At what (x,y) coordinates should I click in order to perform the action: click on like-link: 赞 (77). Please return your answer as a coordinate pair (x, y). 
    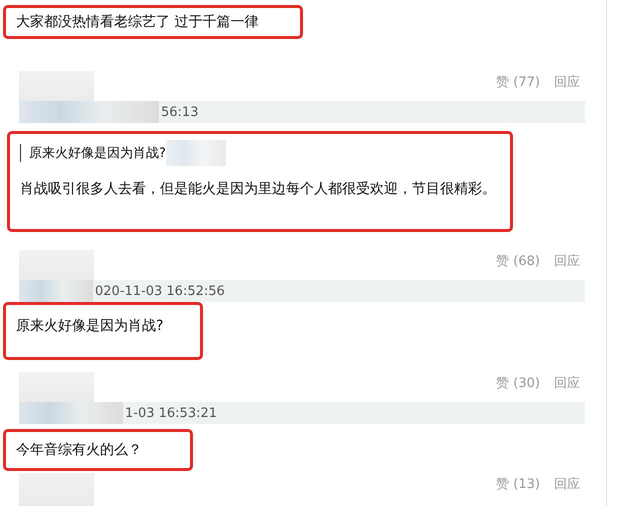
    Looking at the image, I should click on (518, 82).